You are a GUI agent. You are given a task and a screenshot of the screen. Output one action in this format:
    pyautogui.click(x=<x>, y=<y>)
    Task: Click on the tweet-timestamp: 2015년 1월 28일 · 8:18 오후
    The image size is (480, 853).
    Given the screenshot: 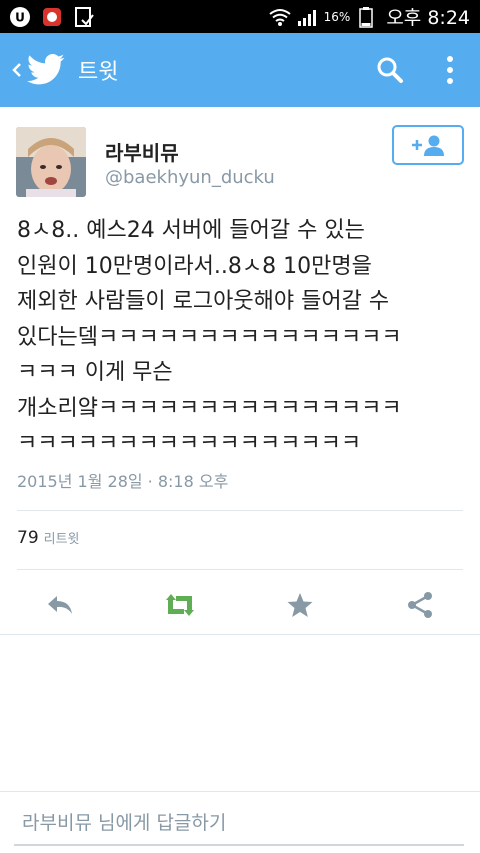 What is the action you would take?
    pyautogui.click(x=123, y=481)
    